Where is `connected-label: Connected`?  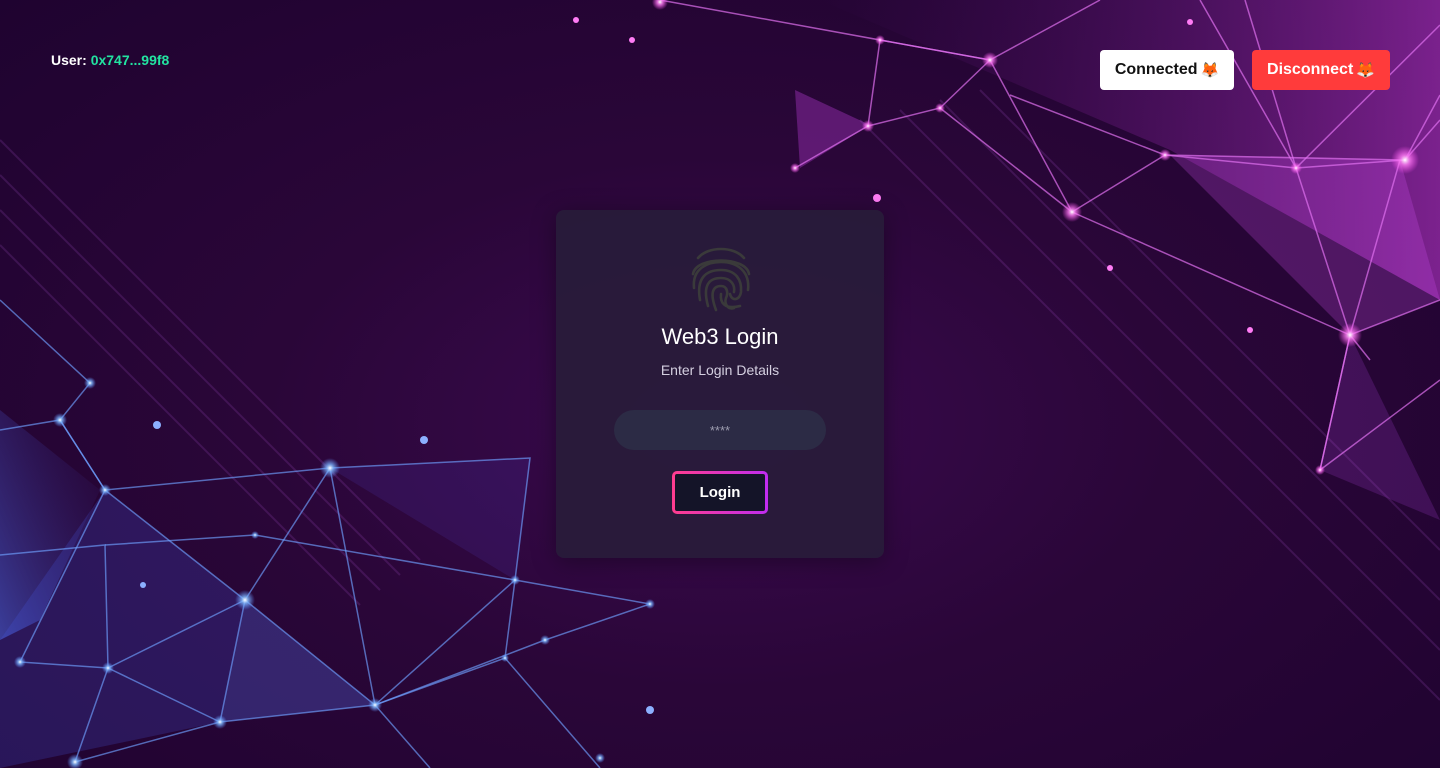 connected-label: Connected is located at coordinates (1156, 69).